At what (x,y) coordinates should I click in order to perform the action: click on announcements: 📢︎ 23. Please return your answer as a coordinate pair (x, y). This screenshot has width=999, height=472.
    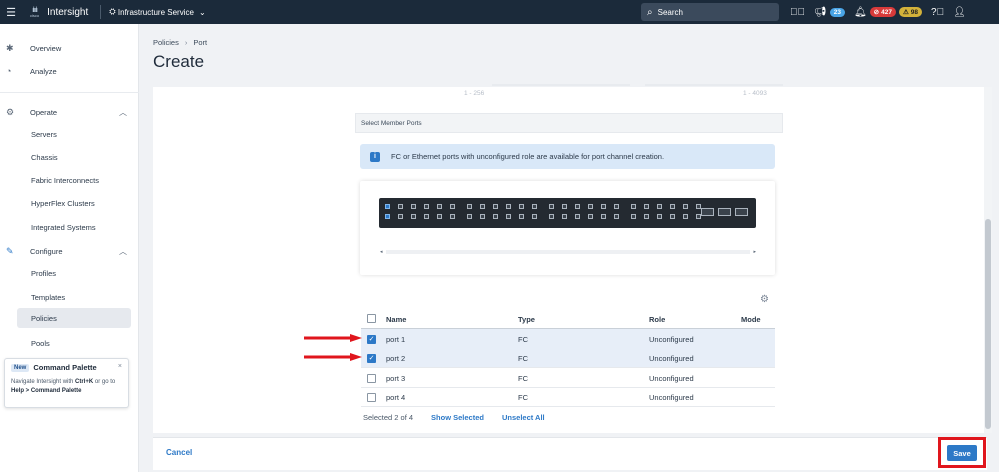
    Looking at the image, I should click on (829, 12).